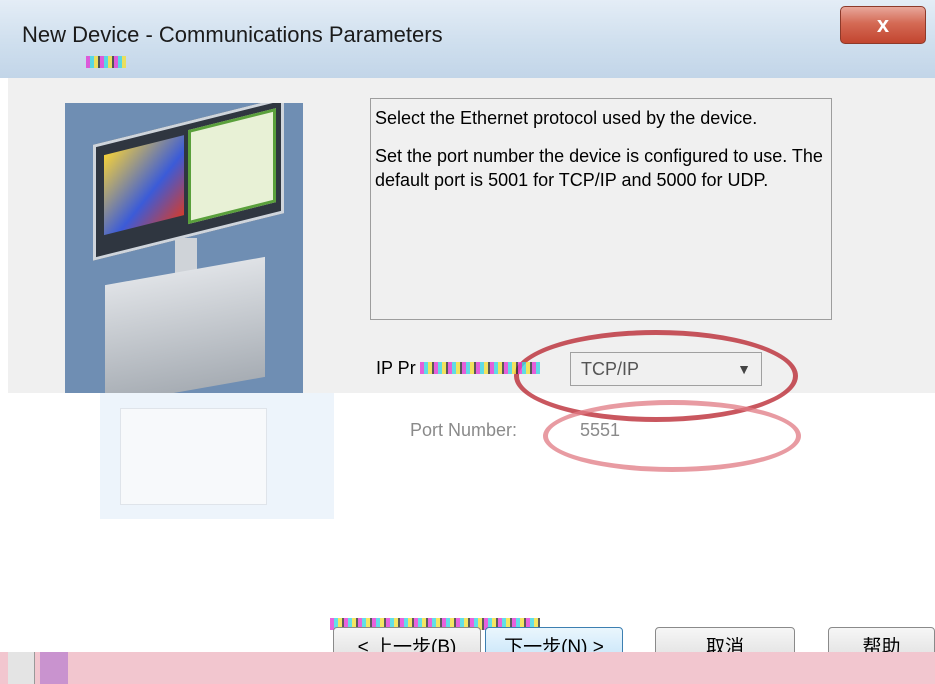 The image size is (935, 684). I want to click on screen-graphic, so click(144, 185).